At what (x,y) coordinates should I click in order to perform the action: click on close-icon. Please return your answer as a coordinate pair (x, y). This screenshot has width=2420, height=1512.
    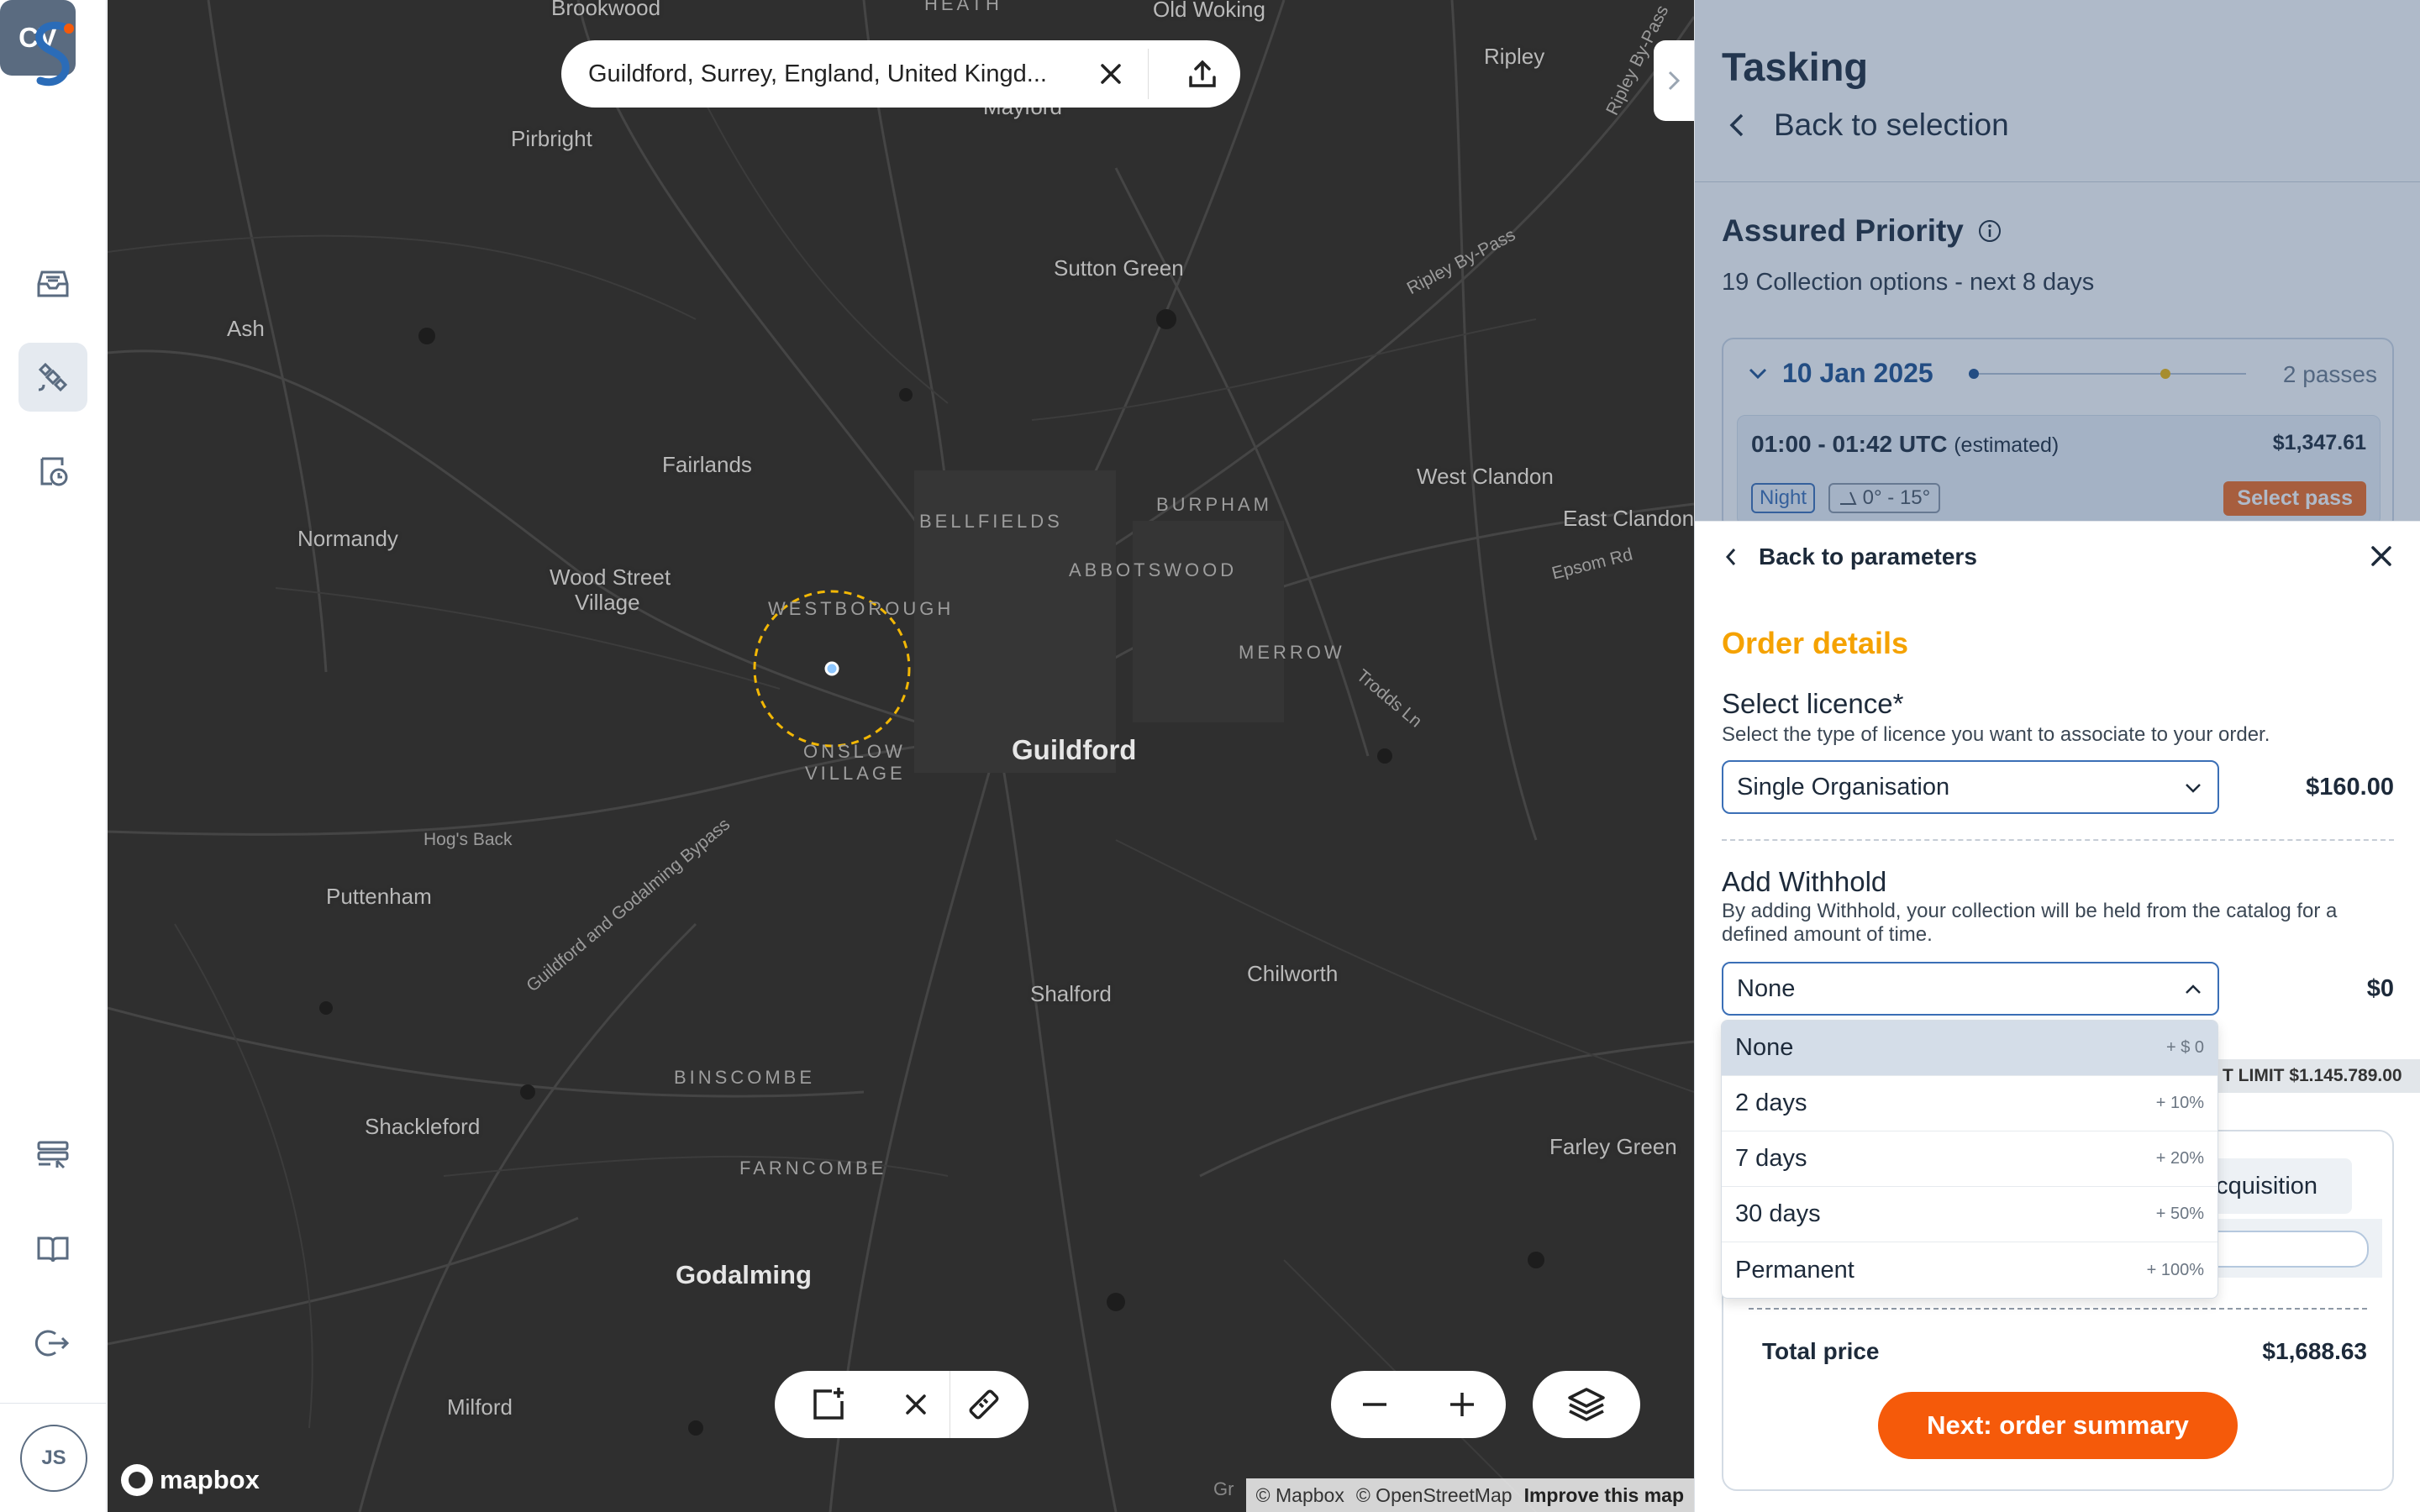
    Looking at the image, I should click on (2382, 556).